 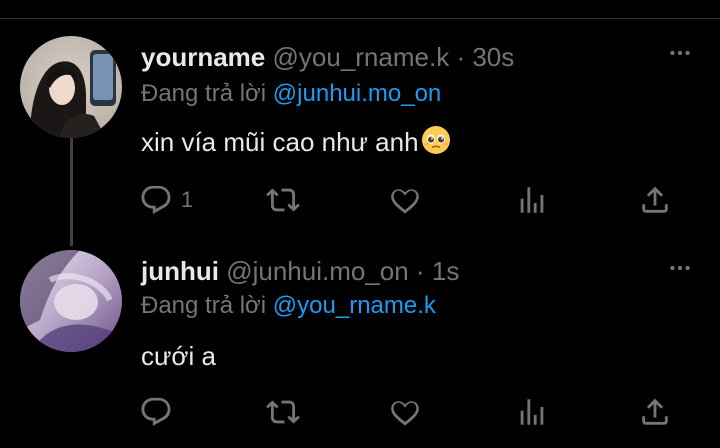 I want to click on username: @you_rname.k, so click(x=361, y=57).